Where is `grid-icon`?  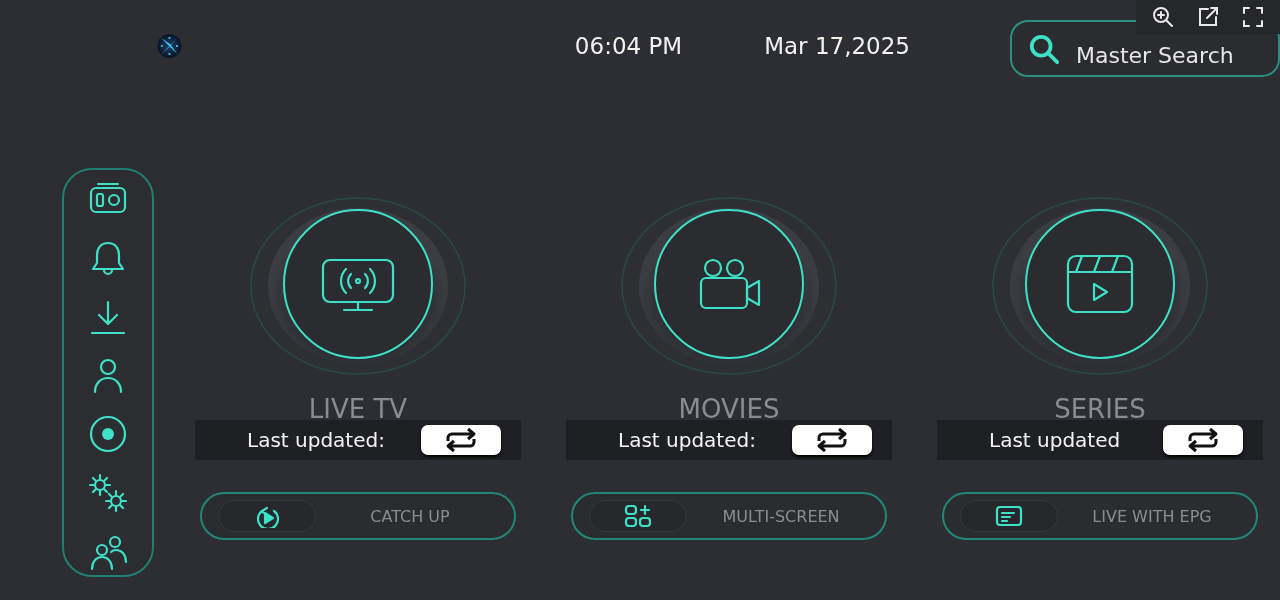
grid-icon is located at coordinates (638, 516).